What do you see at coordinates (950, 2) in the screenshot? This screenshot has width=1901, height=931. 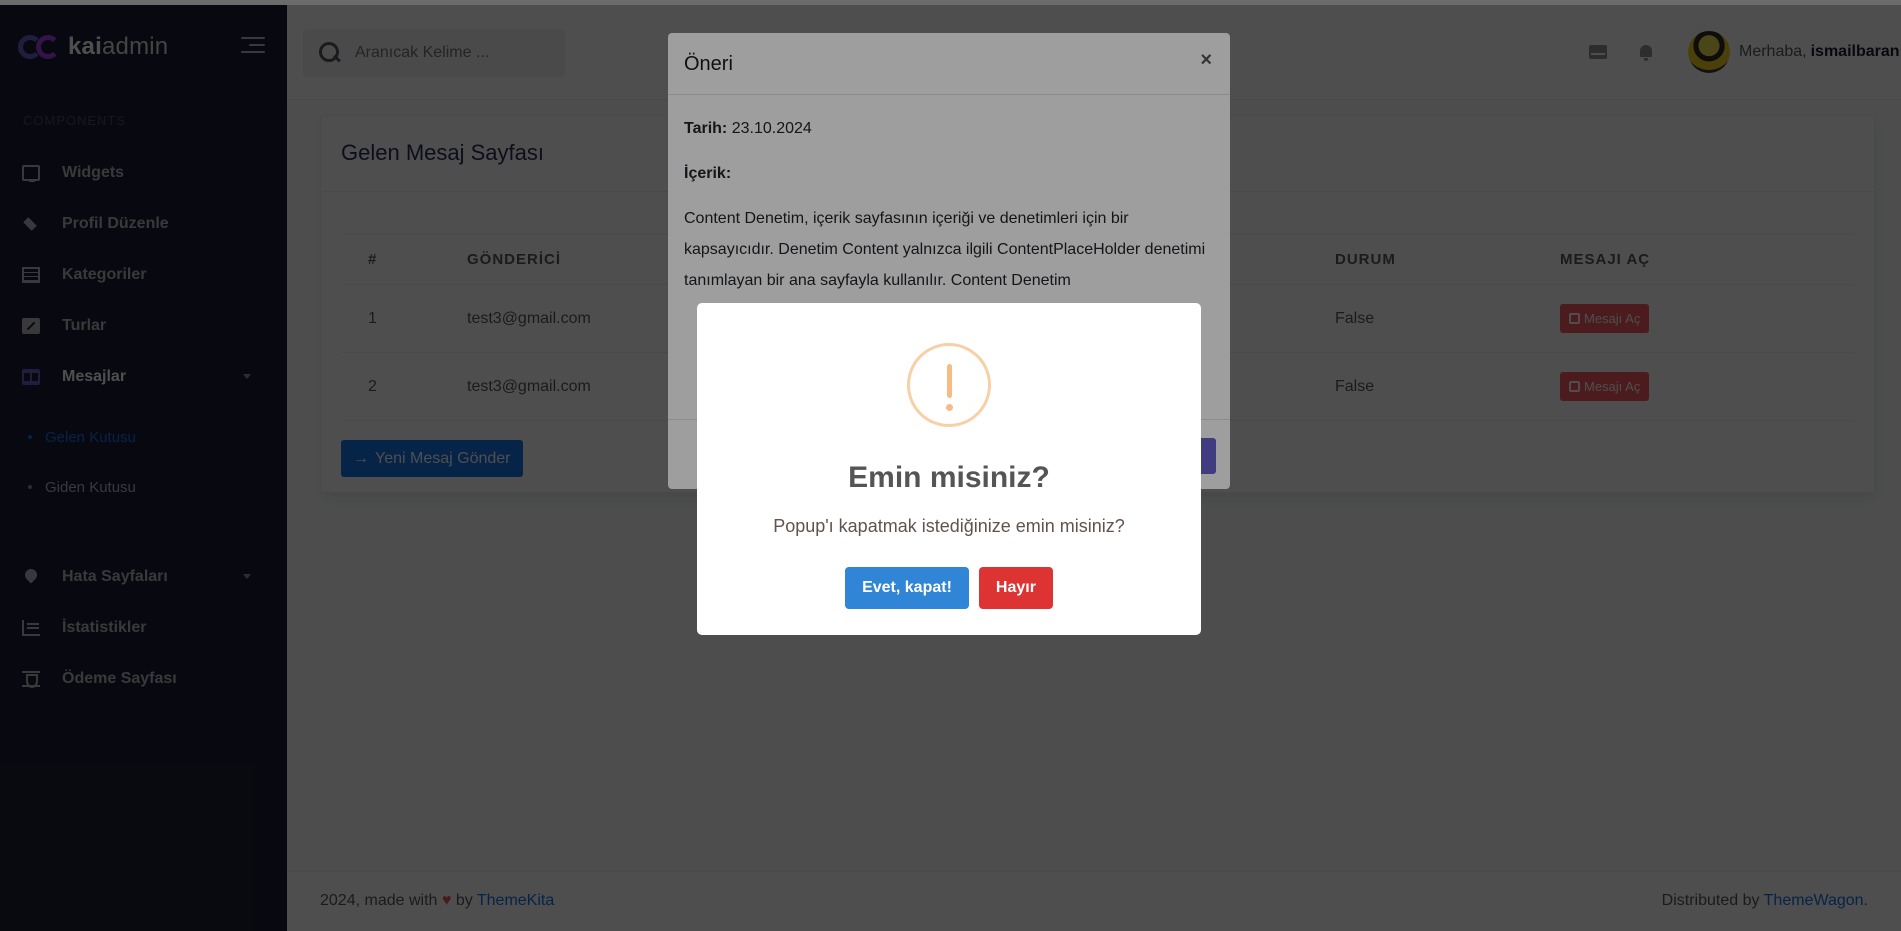 I see `top-strip` at bounding box center [950, 2].